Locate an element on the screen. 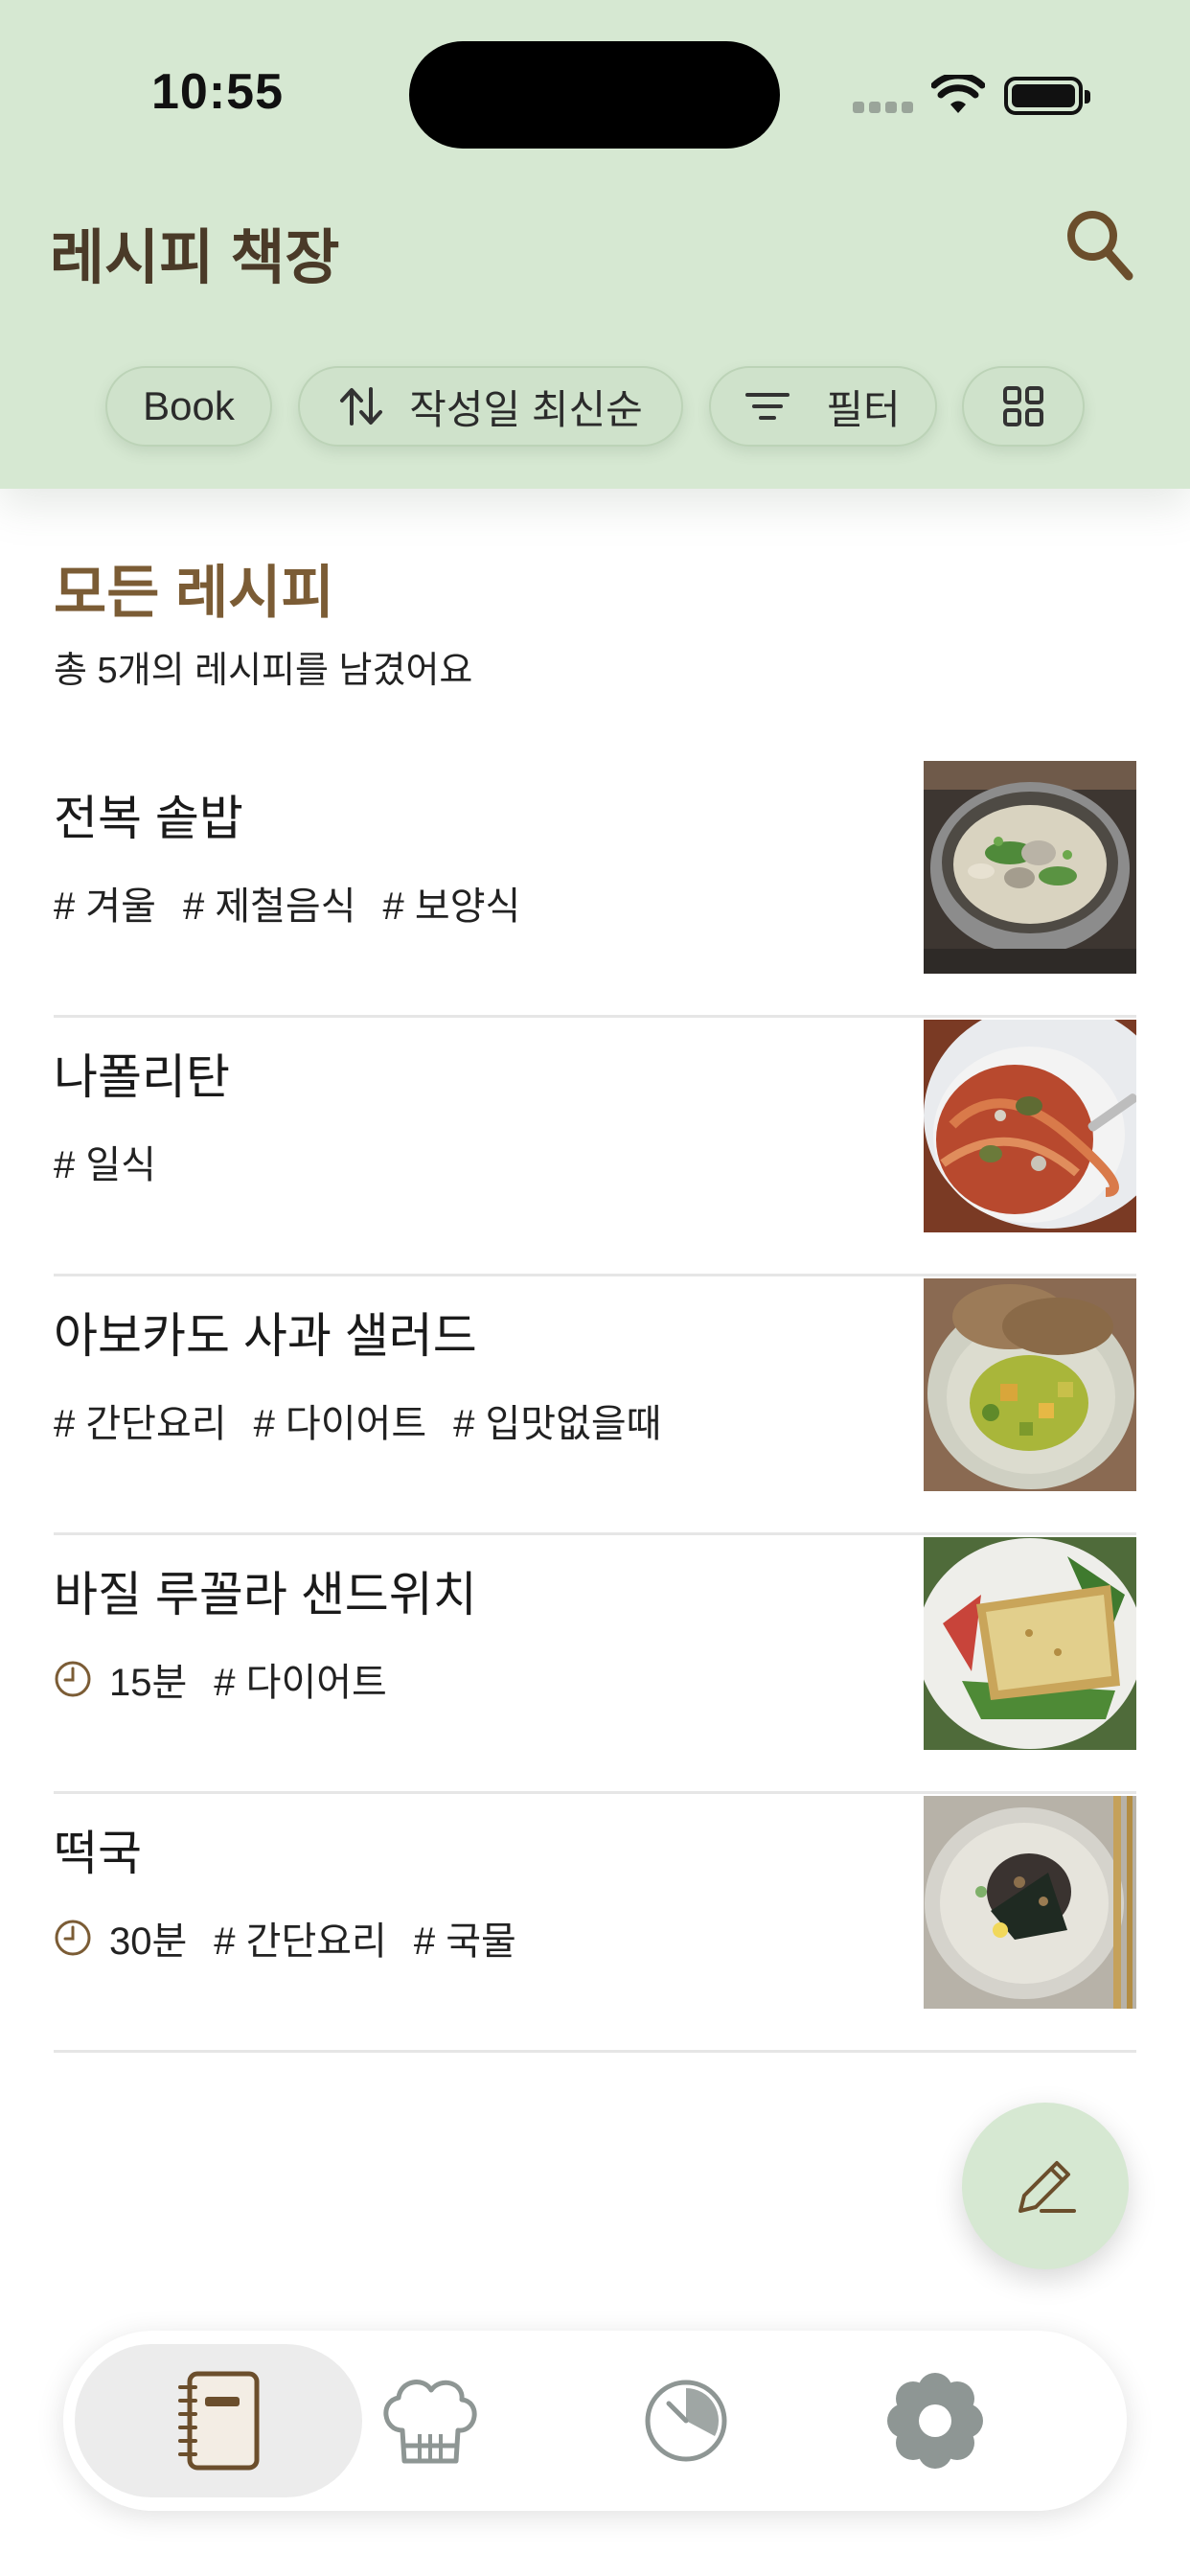 Image resolution: width=1190 pixels, height=2576 pixels. recipe-tag: # 일식 is located at coordinates (105, 1165).